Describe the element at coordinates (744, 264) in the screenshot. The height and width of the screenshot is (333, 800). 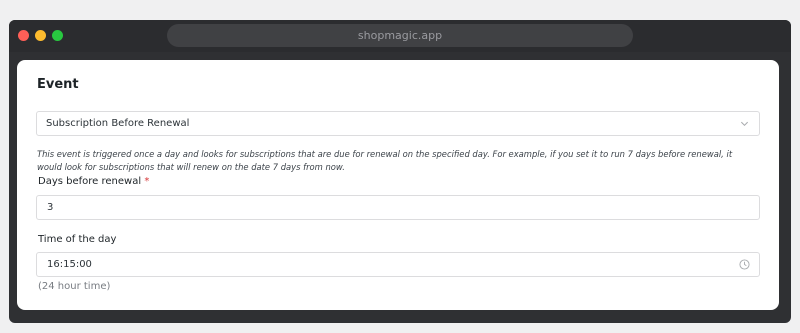
I see `clock-icon` at that location.